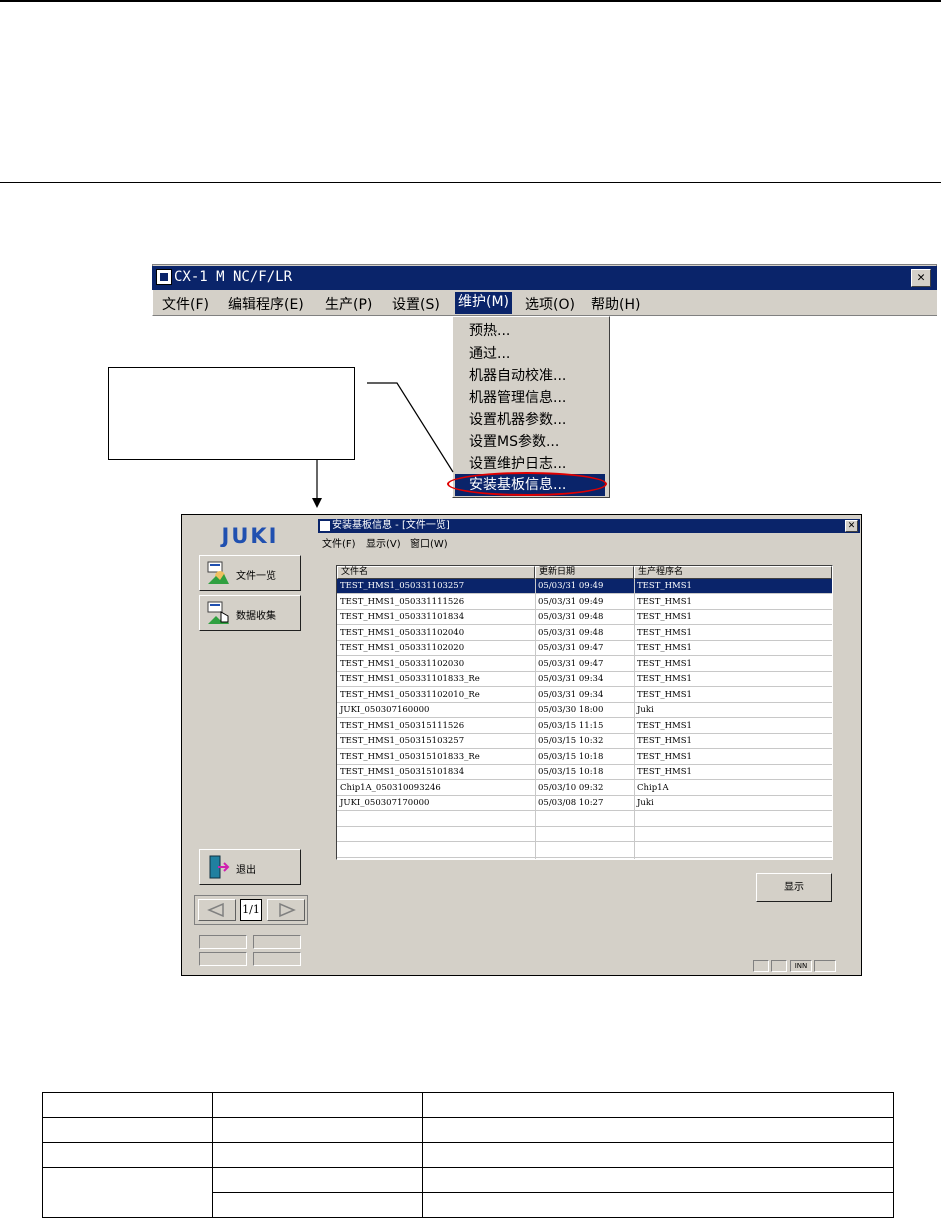  What do you see at coordinates (402, 632) in the screenshot?
I see `file-name-cell: TEST_HMS1_050331102040` at bounding box center [402, 632].